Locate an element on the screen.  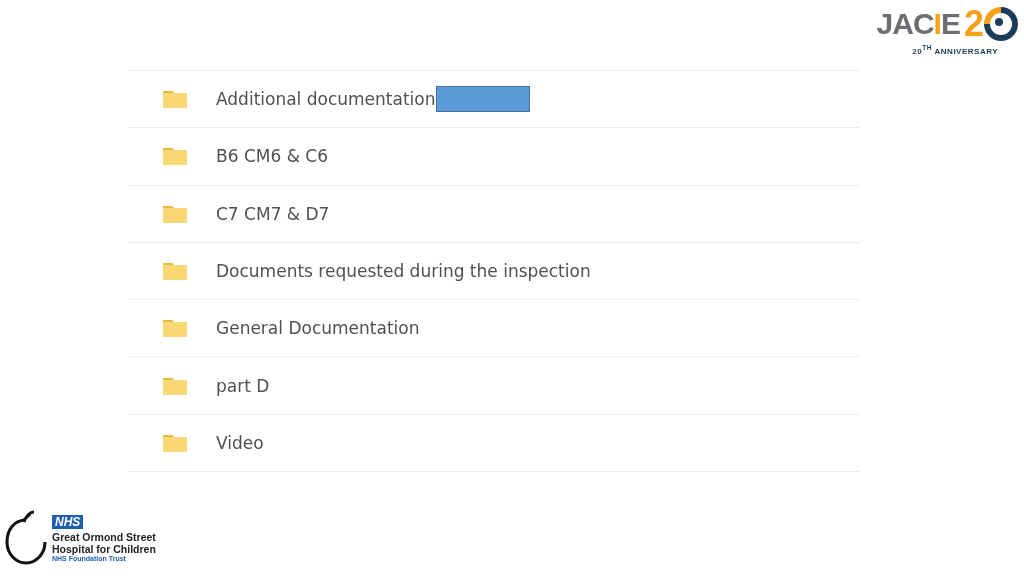
logo-tagline: 20$^{TH}$ ANNIVERSARY is located at coordinates (955, 50).